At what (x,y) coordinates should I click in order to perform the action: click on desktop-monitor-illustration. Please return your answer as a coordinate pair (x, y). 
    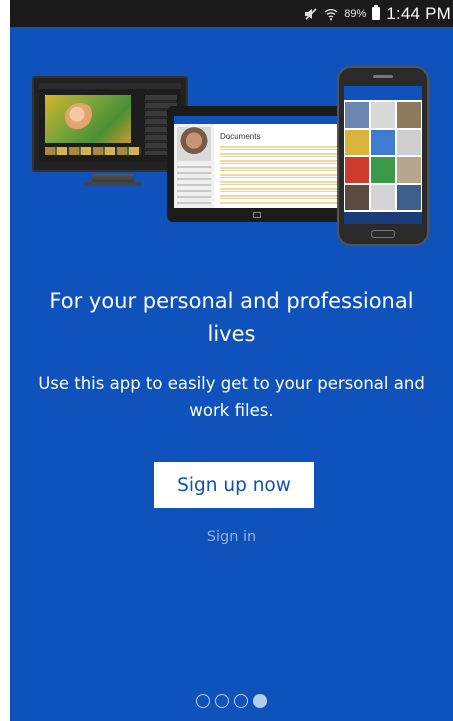
    Looking at the image, I should click on (110, 124).